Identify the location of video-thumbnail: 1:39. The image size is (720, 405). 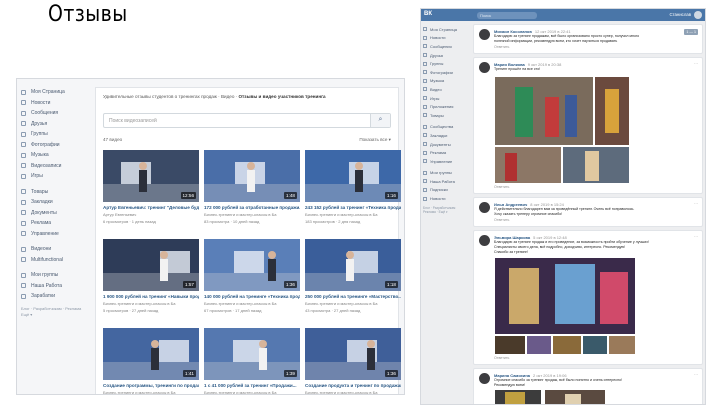
(252, 354).